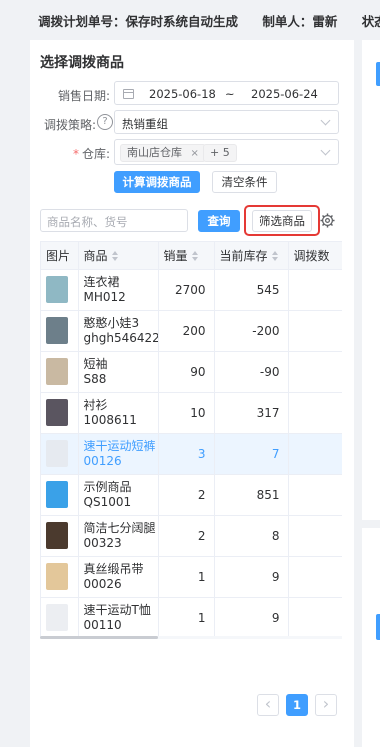  I want to click on product-code: 00126, so click(102, 460).